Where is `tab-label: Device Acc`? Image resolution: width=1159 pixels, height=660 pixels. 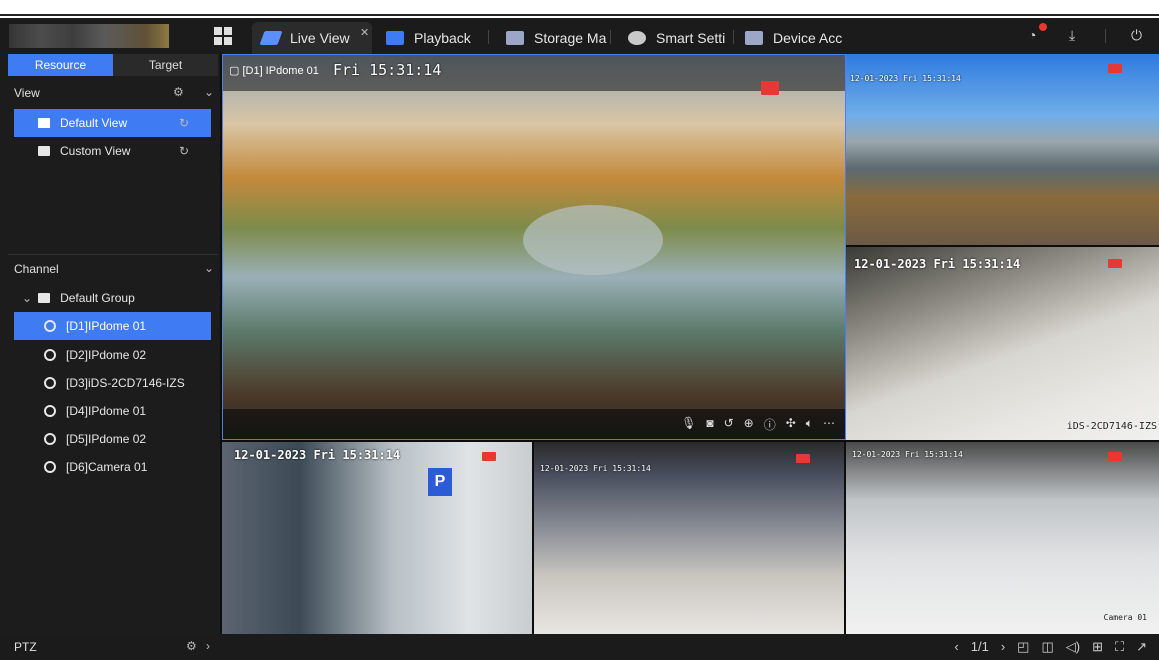
tab-label: Device Acc is located at coordinates (808, 38).